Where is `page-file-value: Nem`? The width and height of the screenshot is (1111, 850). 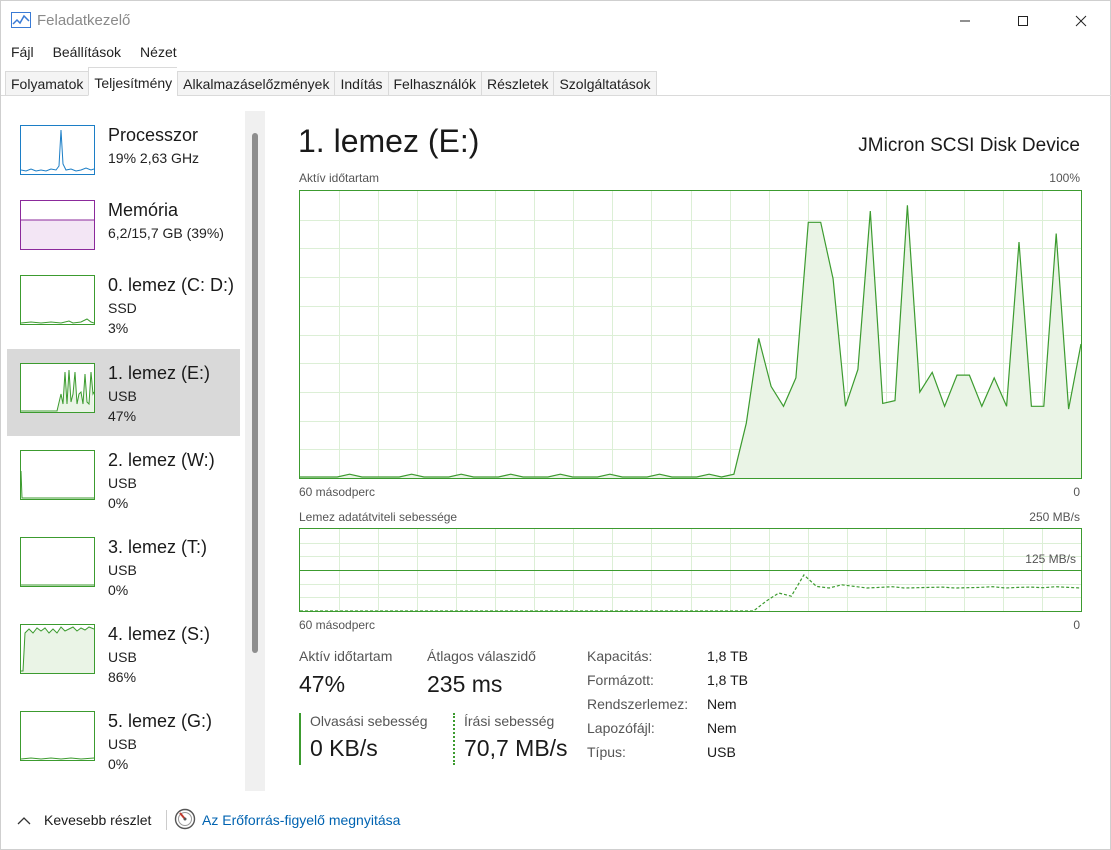 page-file-value: Nem is located at coordinates (722, 728).